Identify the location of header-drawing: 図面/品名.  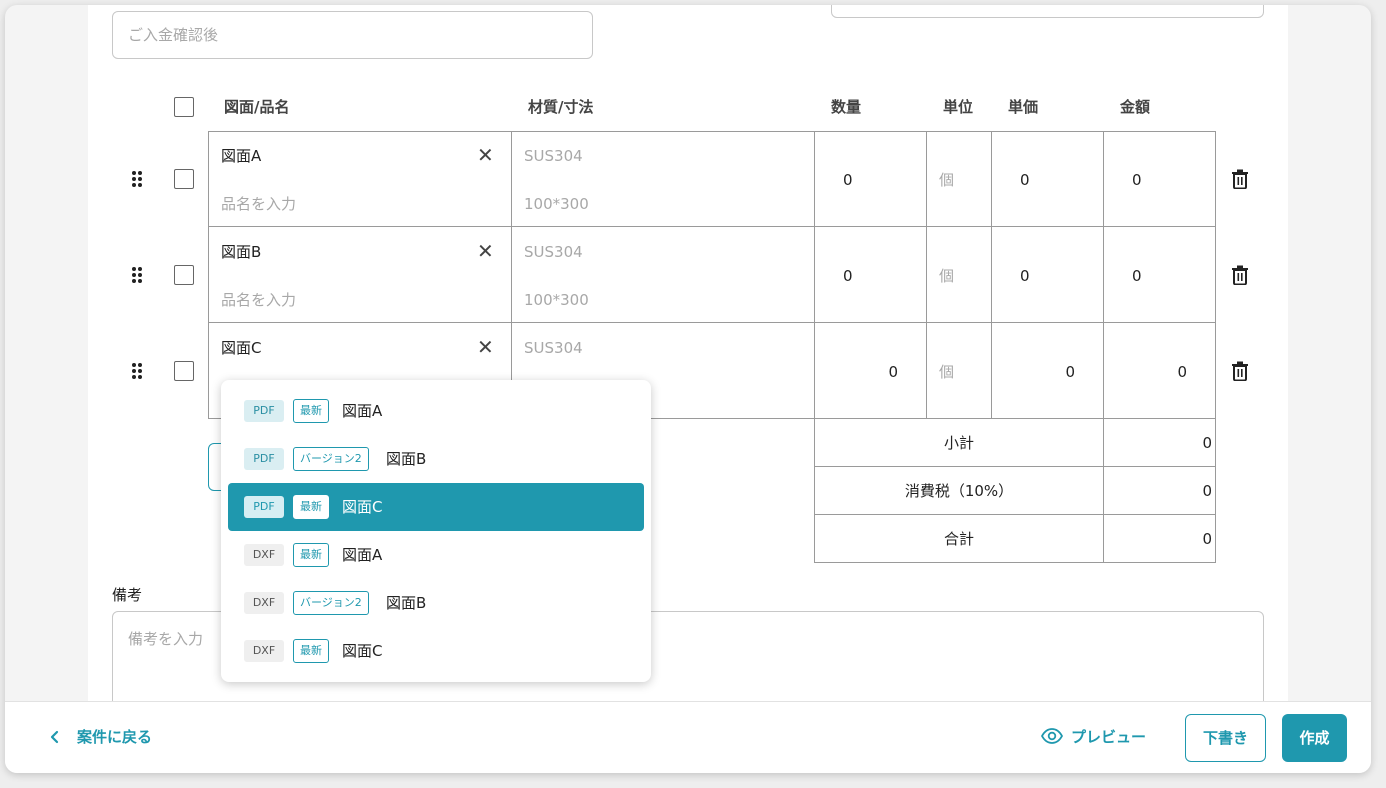
(257, 107).